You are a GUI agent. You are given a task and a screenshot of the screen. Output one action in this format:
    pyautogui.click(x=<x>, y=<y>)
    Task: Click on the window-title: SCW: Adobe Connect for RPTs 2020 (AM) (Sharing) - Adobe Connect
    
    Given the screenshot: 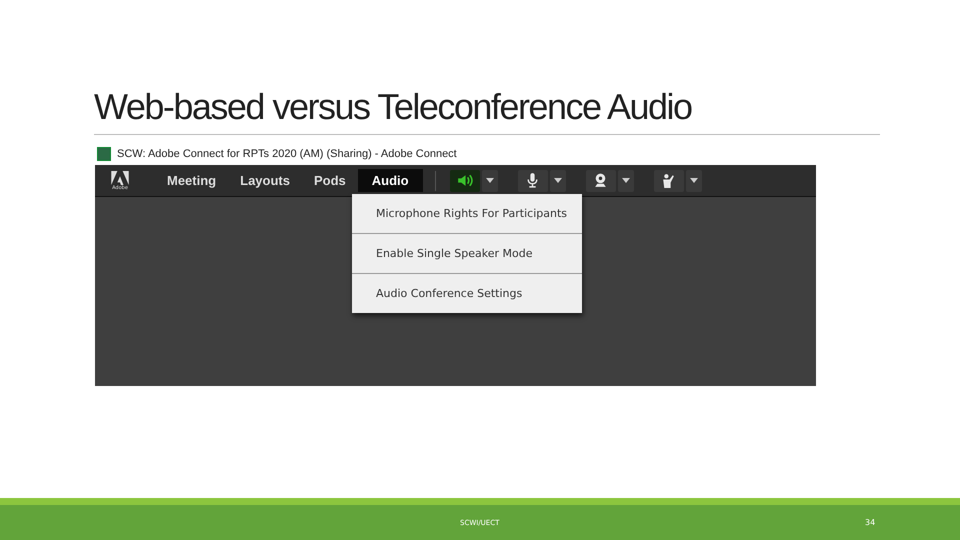 What is the action you would take?
    pyautogui.click(x=287, y=154)
    